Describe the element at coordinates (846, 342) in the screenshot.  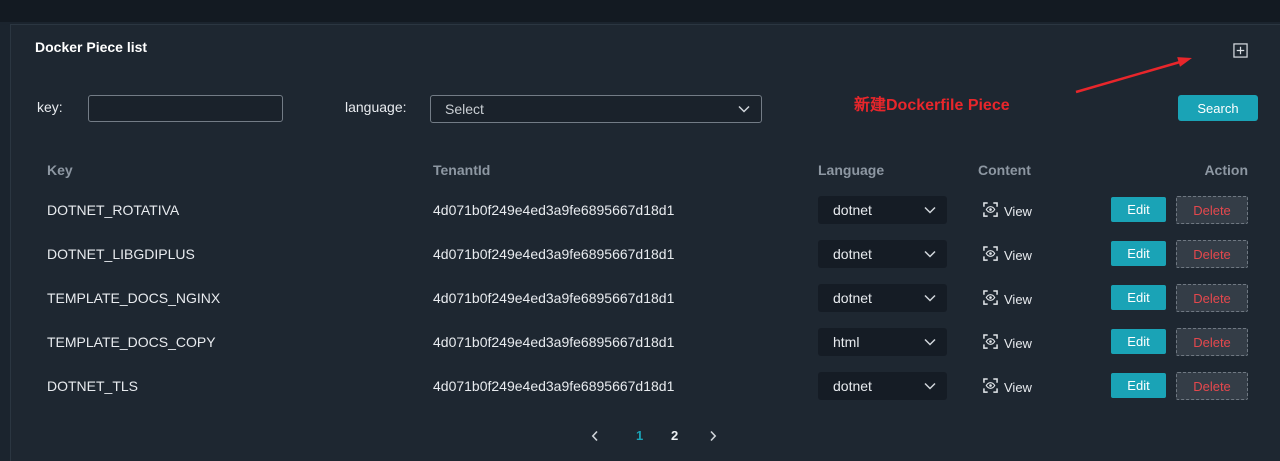
I see `row-language-value: html` at that location.